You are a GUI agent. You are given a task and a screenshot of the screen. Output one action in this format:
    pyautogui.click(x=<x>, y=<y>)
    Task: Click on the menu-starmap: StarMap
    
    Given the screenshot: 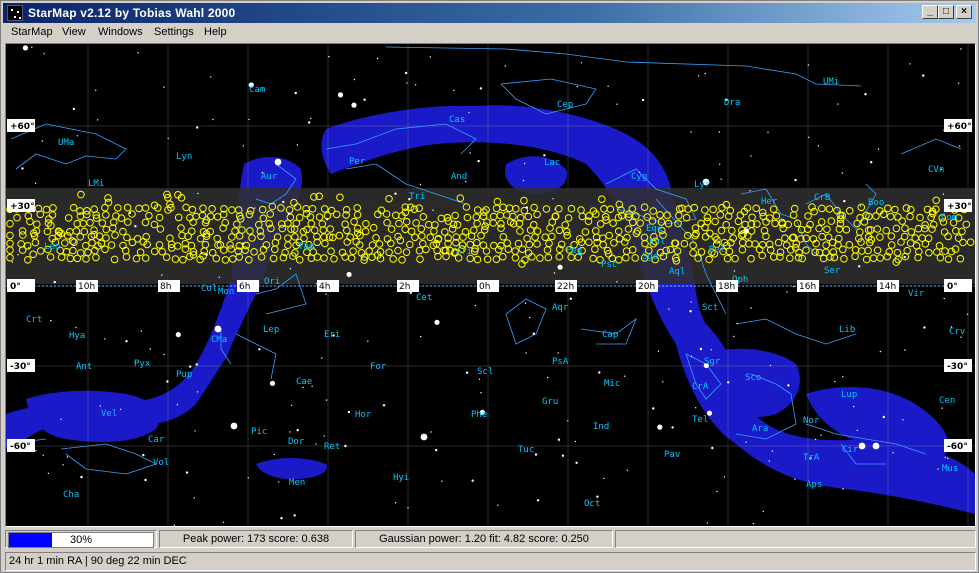 What is the action you would take?
    pyautogui.click(x=32, y=32)
    